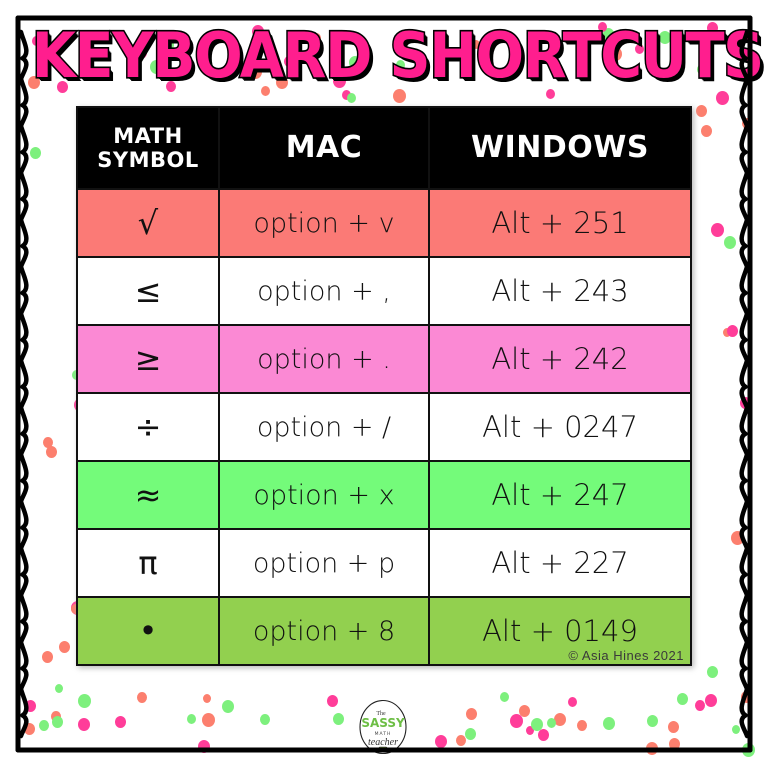  What do you see at coordinates (397, 55) in the screenshot?
I see `page-title: KEYBOARD SHORTCUTS` at bounding box center [397, 55].